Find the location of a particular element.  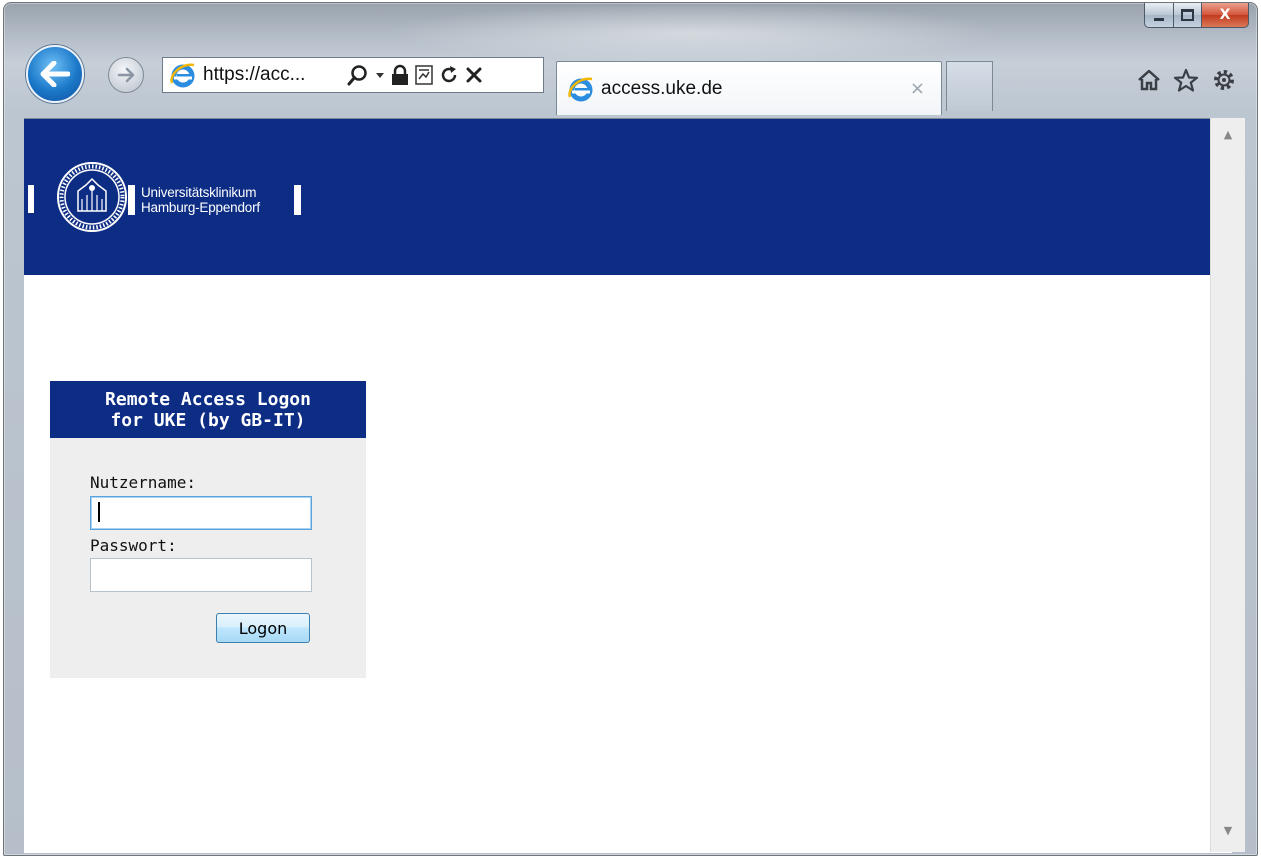

organization-name-line1: Universitätsklinikum is located at coordinates (199, 192).